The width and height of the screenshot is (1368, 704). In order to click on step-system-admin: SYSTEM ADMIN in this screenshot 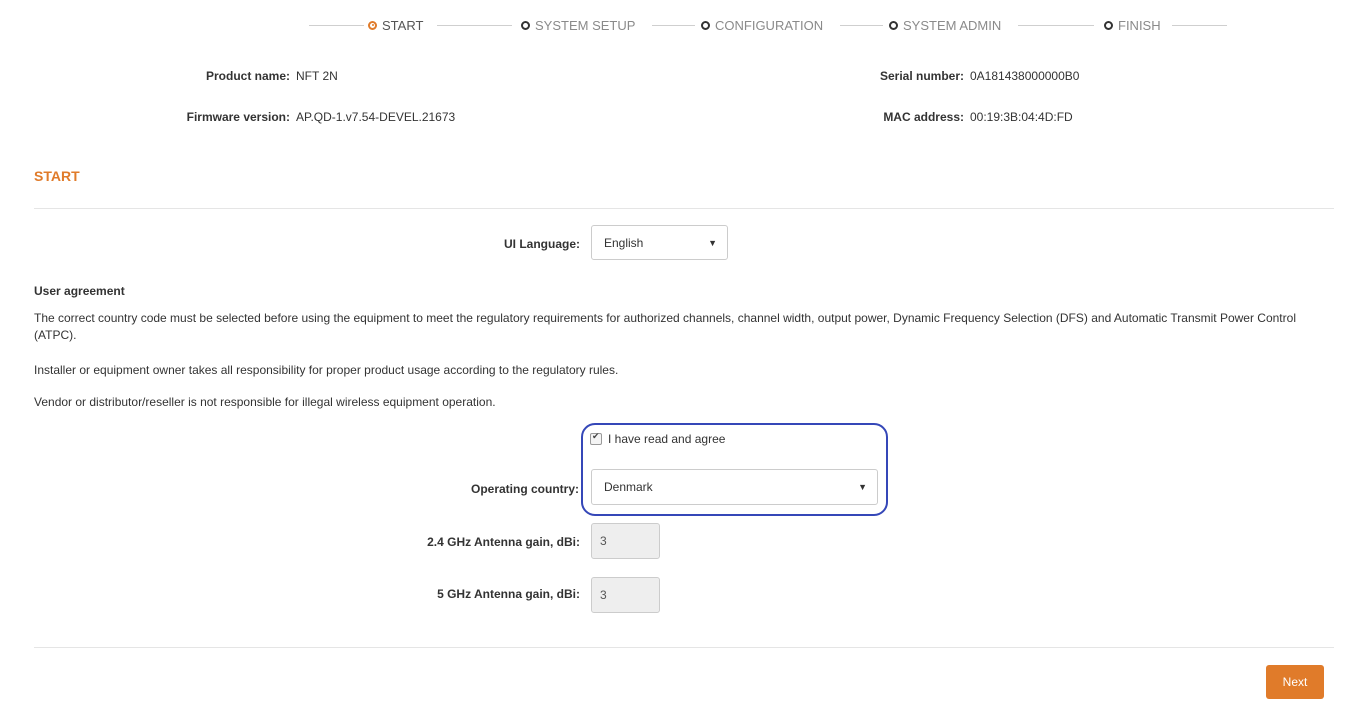, I will do `click(945, 25)`.